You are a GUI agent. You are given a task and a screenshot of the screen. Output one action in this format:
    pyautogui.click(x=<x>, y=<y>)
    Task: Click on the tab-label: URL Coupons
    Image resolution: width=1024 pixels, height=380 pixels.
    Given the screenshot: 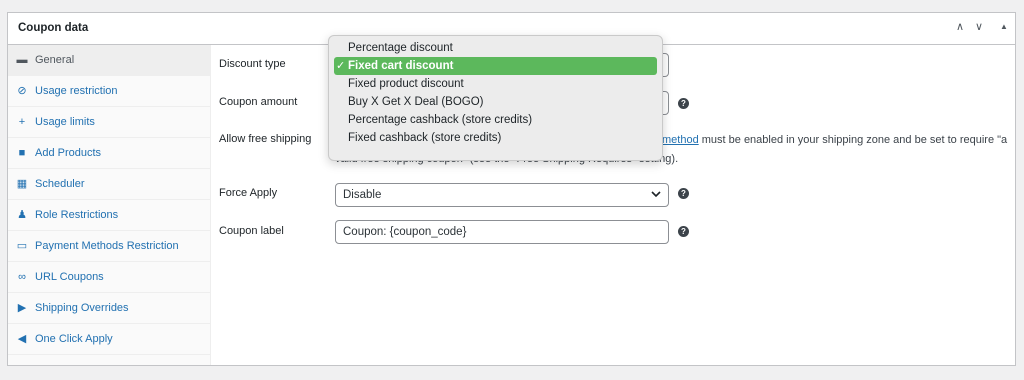 What is the action you would take?
    pyautogui.click(x=69, y=277)
    